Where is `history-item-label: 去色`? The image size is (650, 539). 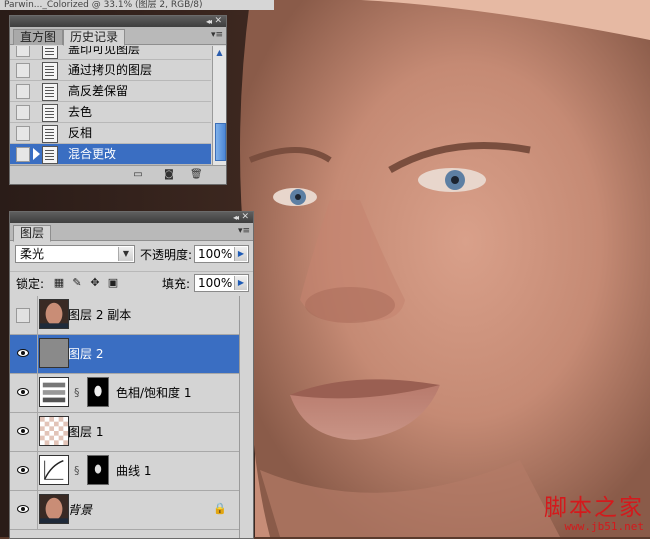 history-item-label: 去色 is located at coordinates (80, 112).